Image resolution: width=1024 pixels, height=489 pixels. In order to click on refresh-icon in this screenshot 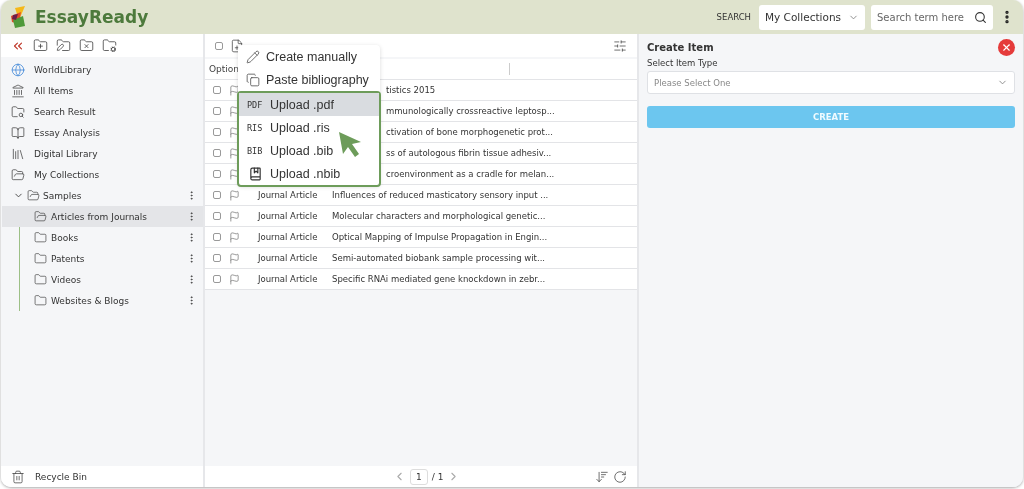, I will do `click(620, 476)`.